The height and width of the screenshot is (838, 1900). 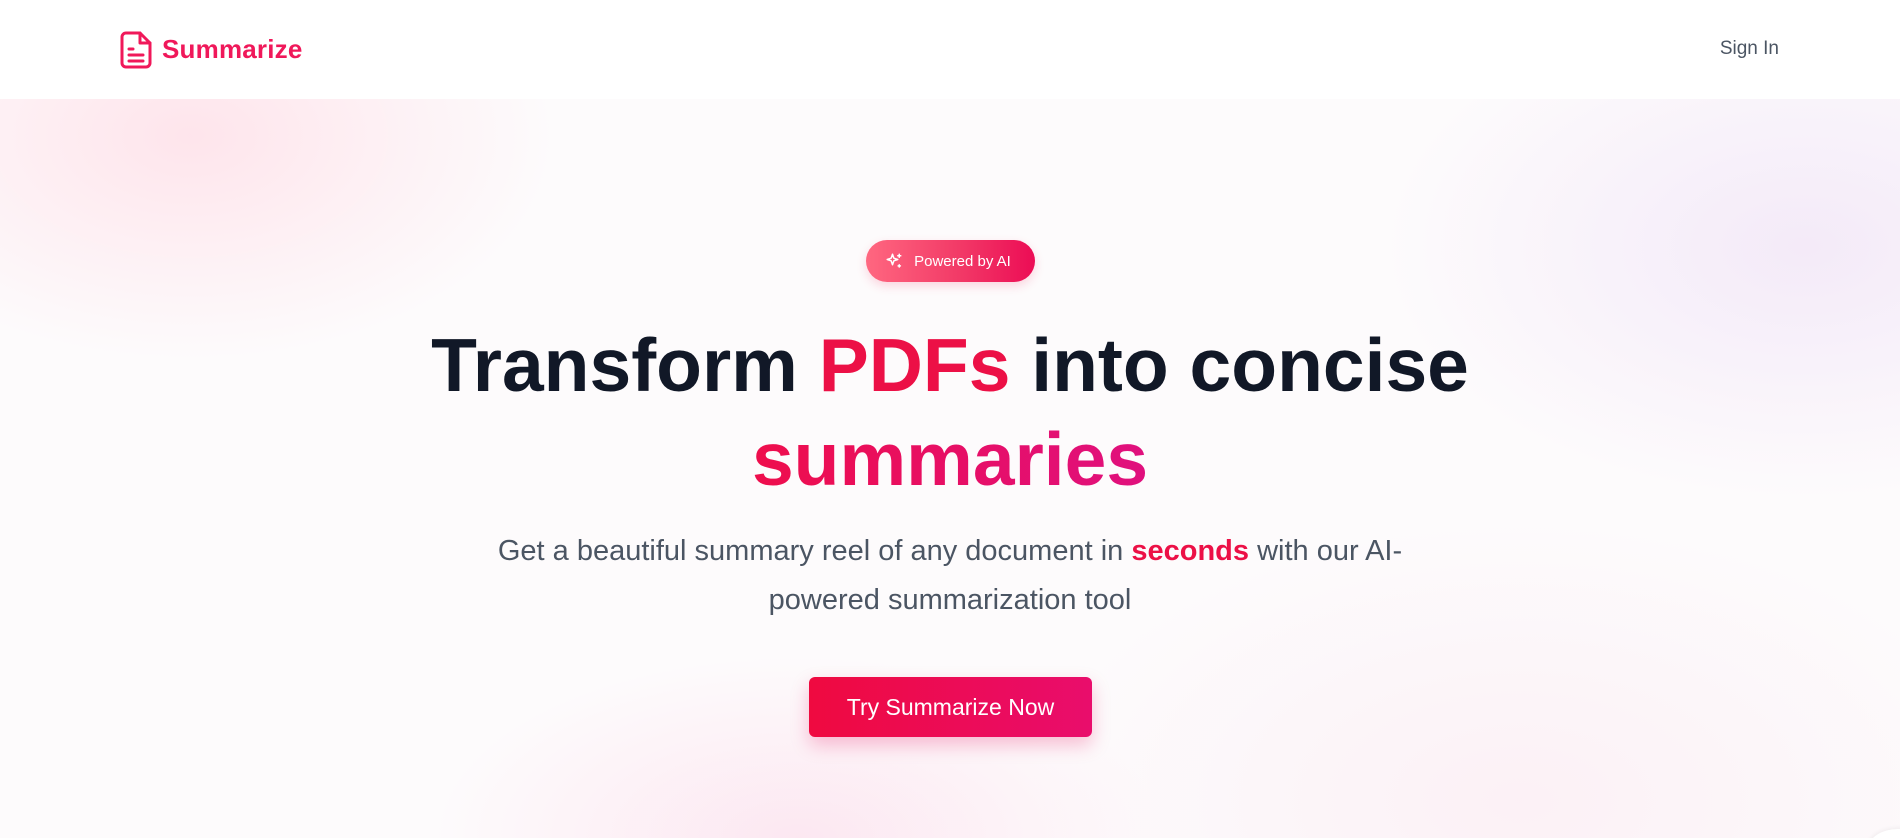 I want to click on floating-corner-widget, so click(x=1884, y=833).